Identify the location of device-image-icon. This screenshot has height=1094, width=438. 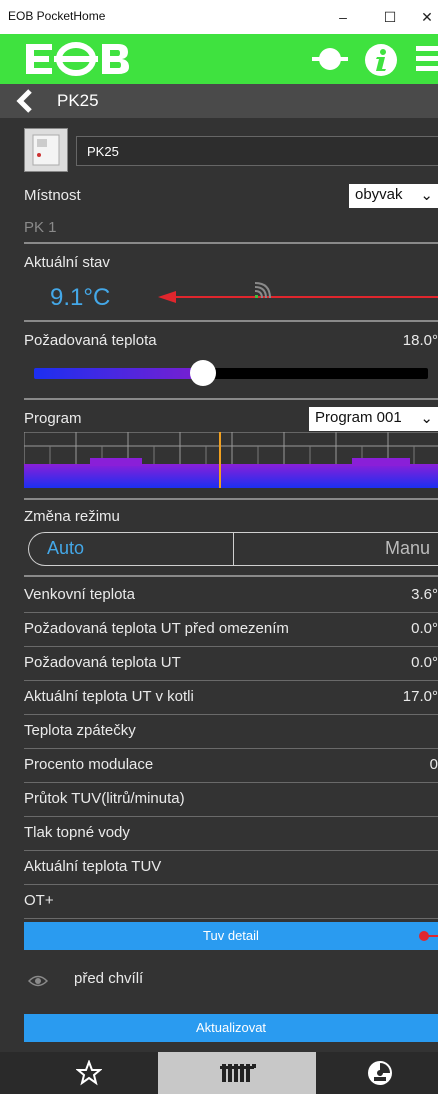
(46, 150).